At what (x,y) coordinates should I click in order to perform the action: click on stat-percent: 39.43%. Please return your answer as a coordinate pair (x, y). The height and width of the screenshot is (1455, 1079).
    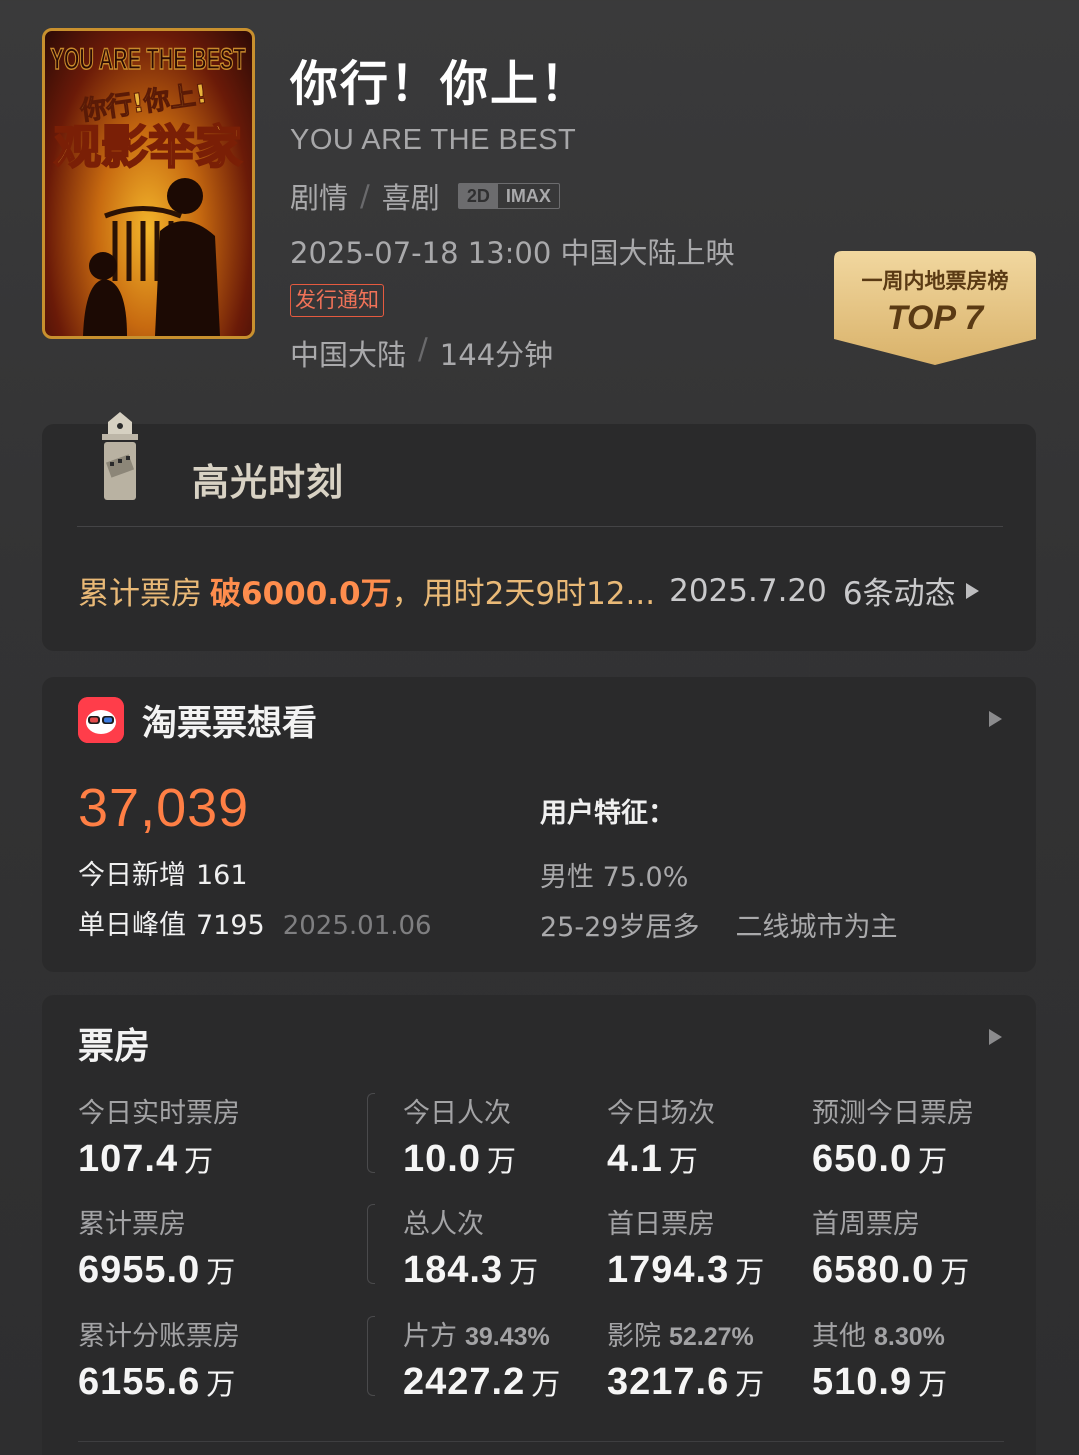
    Looking at the image, I should click on (507, 1337).